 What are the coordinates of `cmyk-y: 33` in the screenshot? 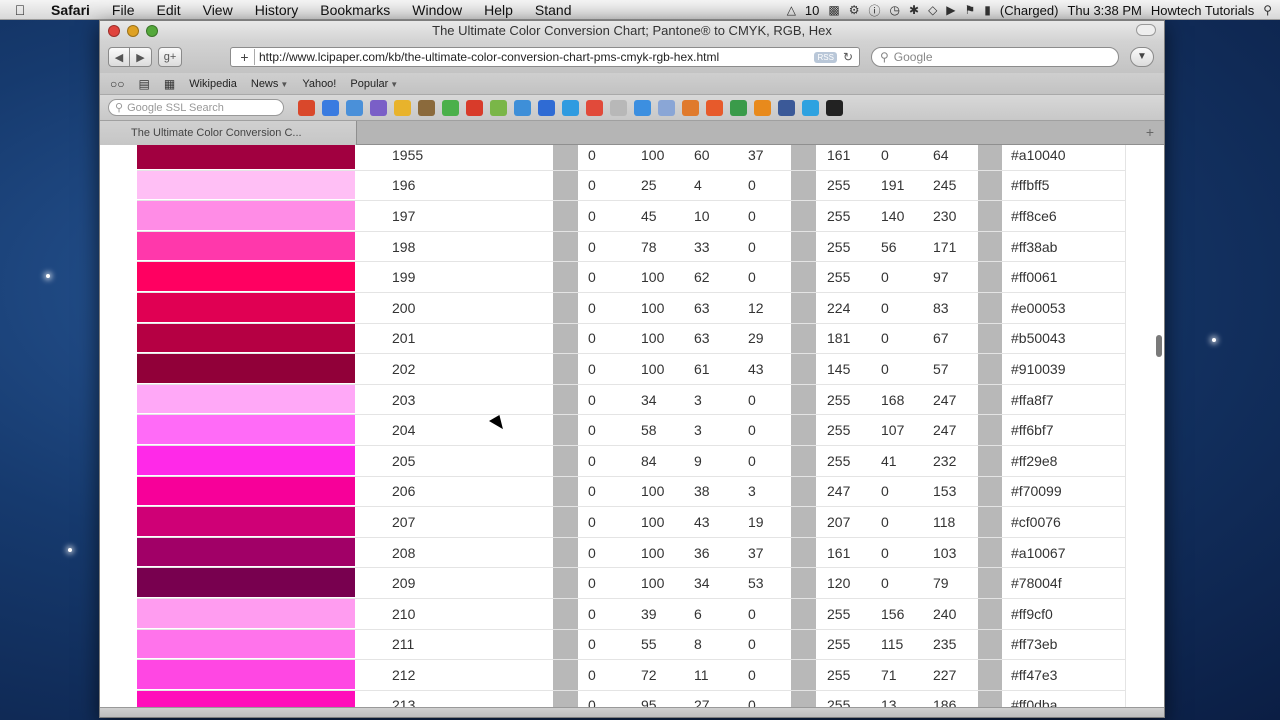 It's located at (702, 246).